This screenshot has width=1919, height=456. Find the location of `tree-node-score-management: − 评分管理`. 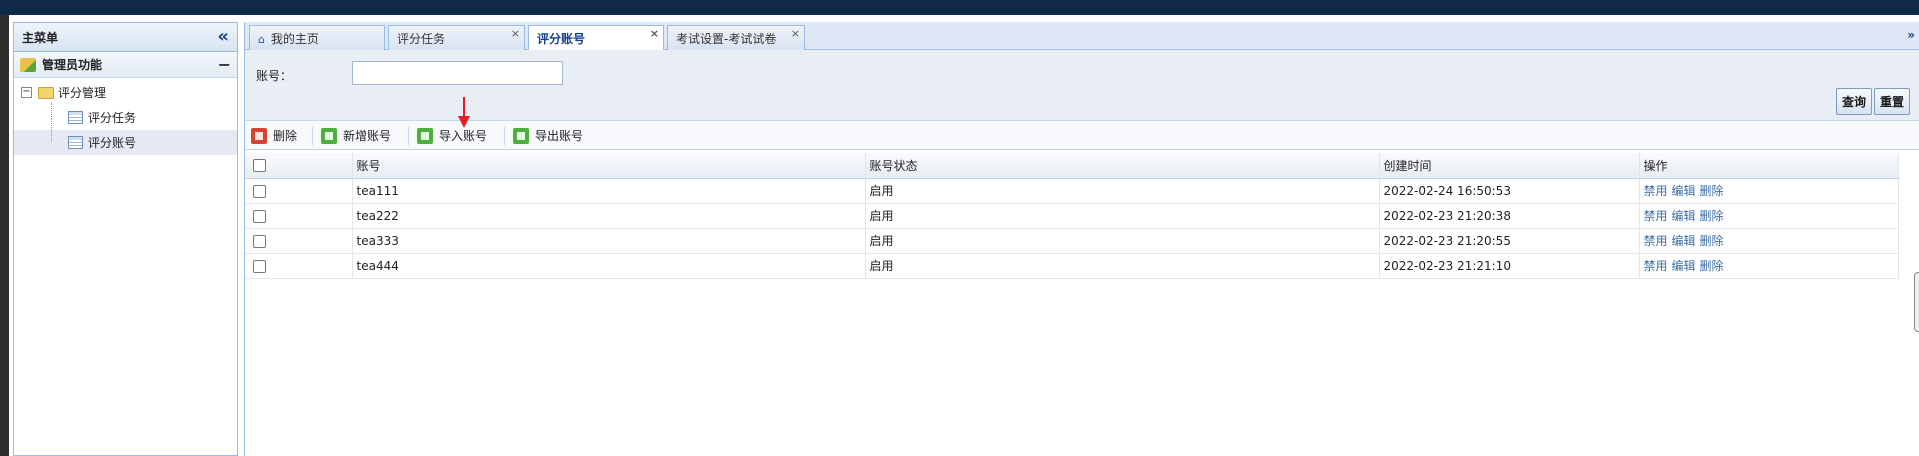

tree-node-score-management: − 评分管理 is located at coordinates (125, 92).